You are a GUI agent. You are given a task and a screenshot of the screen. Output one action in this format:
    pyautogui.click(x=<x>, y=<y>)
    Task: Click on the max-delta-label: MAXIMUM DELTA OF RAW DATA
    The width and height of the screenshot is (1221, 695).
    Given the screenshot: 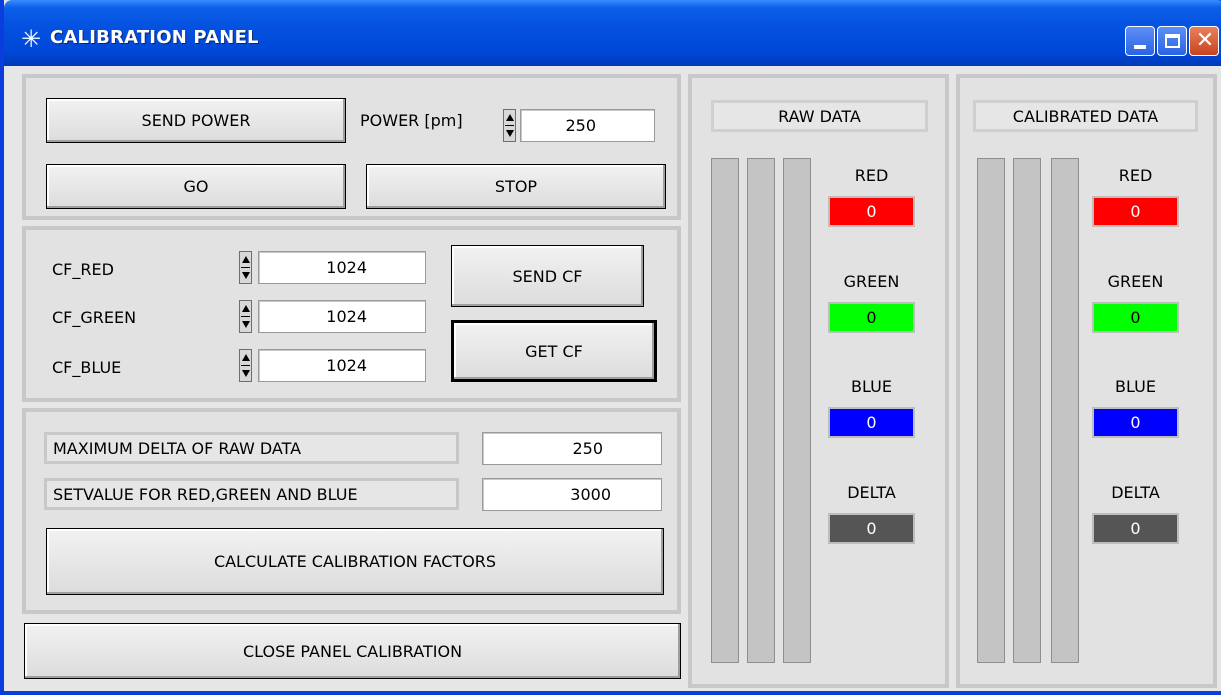 What is the action you would take?
    pyautogui.click(x=251, y=448)
    